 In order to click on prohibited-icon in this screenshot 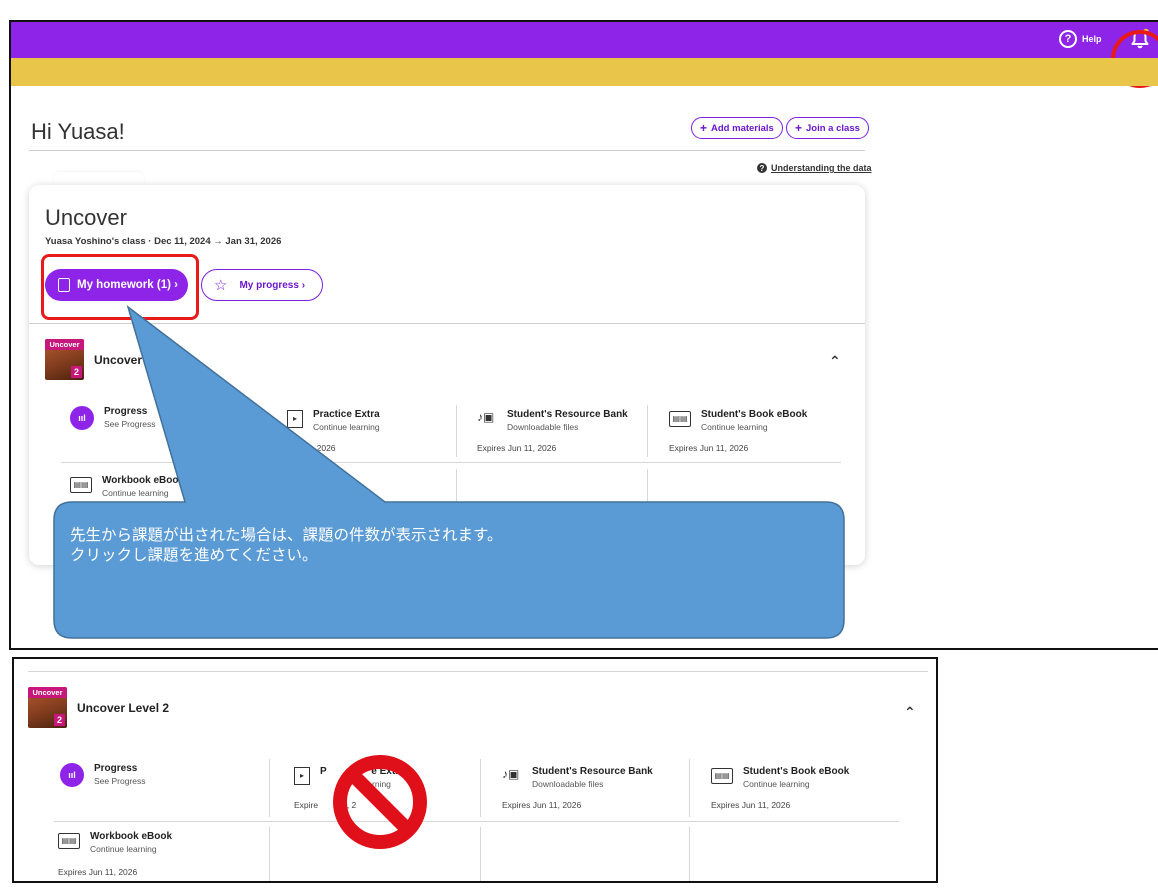, I will do `click(380, 802)`.